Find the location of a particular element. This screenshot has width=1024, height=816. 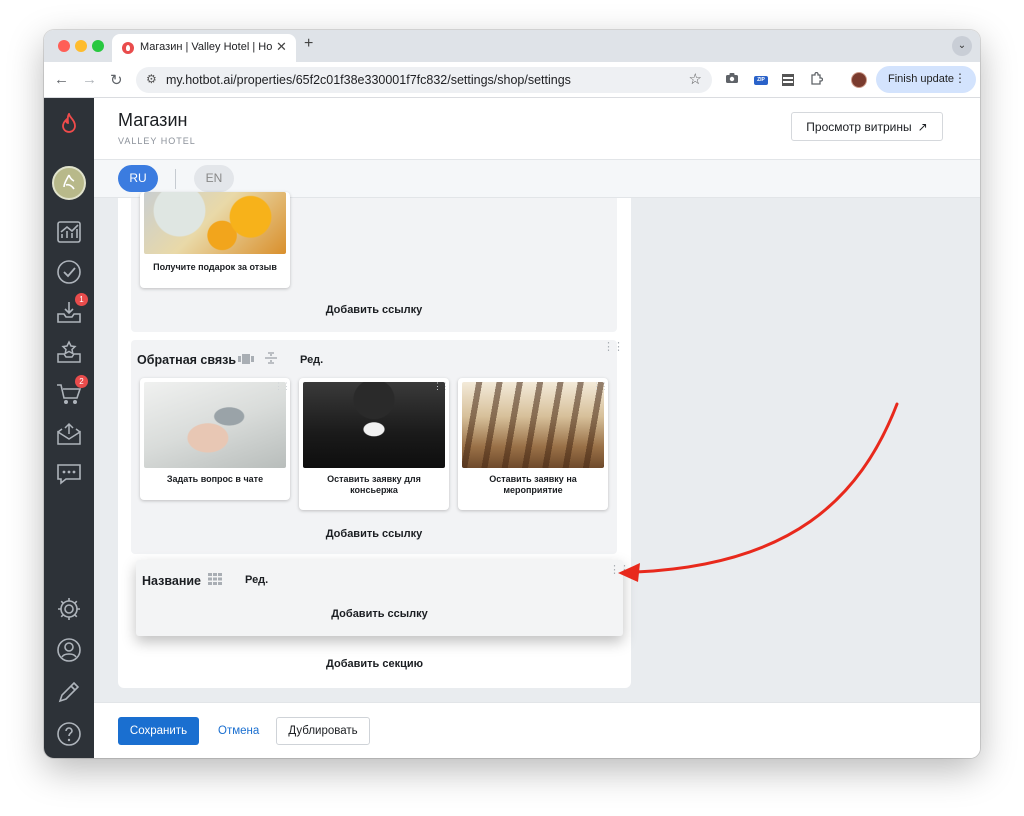

page-header: Магазин VALLEY HOTEL Просмотр витрины ↗ is located at coordinates (537, 129).